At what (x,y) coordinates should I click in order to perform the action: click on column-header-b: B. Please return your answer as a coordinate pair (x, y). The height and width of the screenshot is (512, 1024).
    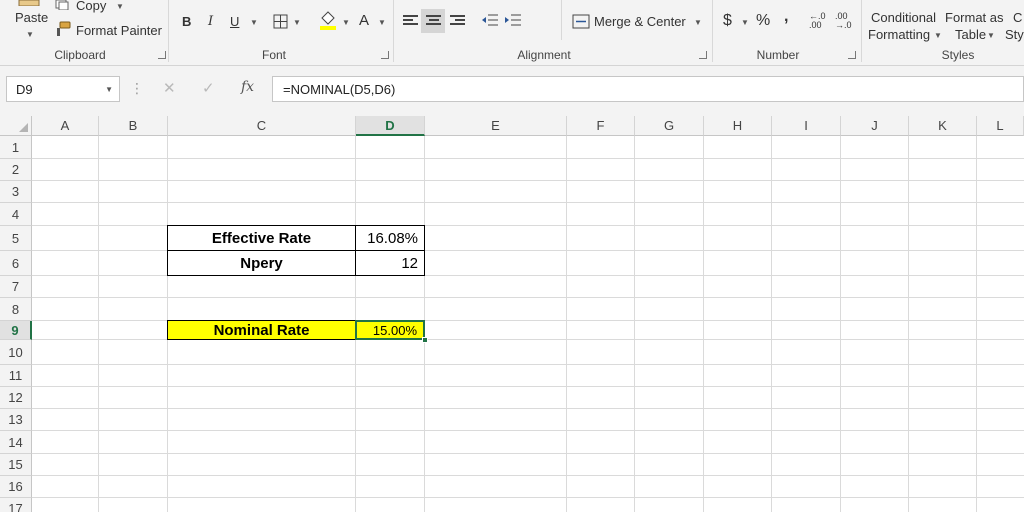
    Looking at the image, I should click on (133, 126).